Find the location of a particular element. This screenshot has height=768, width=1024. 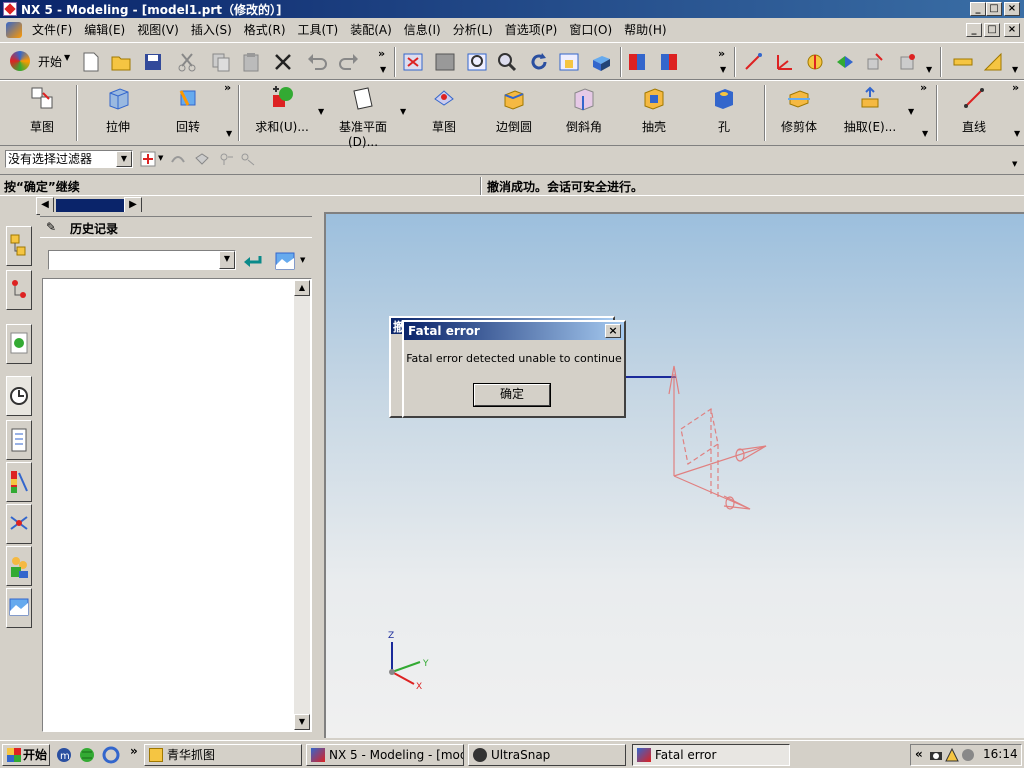

menu-preferences: 首选项(P) is located at coordinates (531, 30).